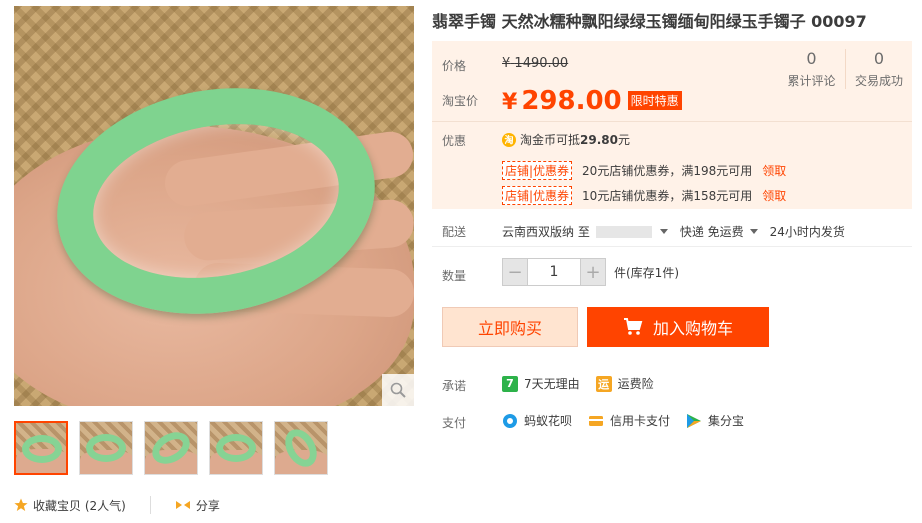 The image size is (922, 523). I want to click on add-to-cart-label: 加入购物车, so click(692, 328).